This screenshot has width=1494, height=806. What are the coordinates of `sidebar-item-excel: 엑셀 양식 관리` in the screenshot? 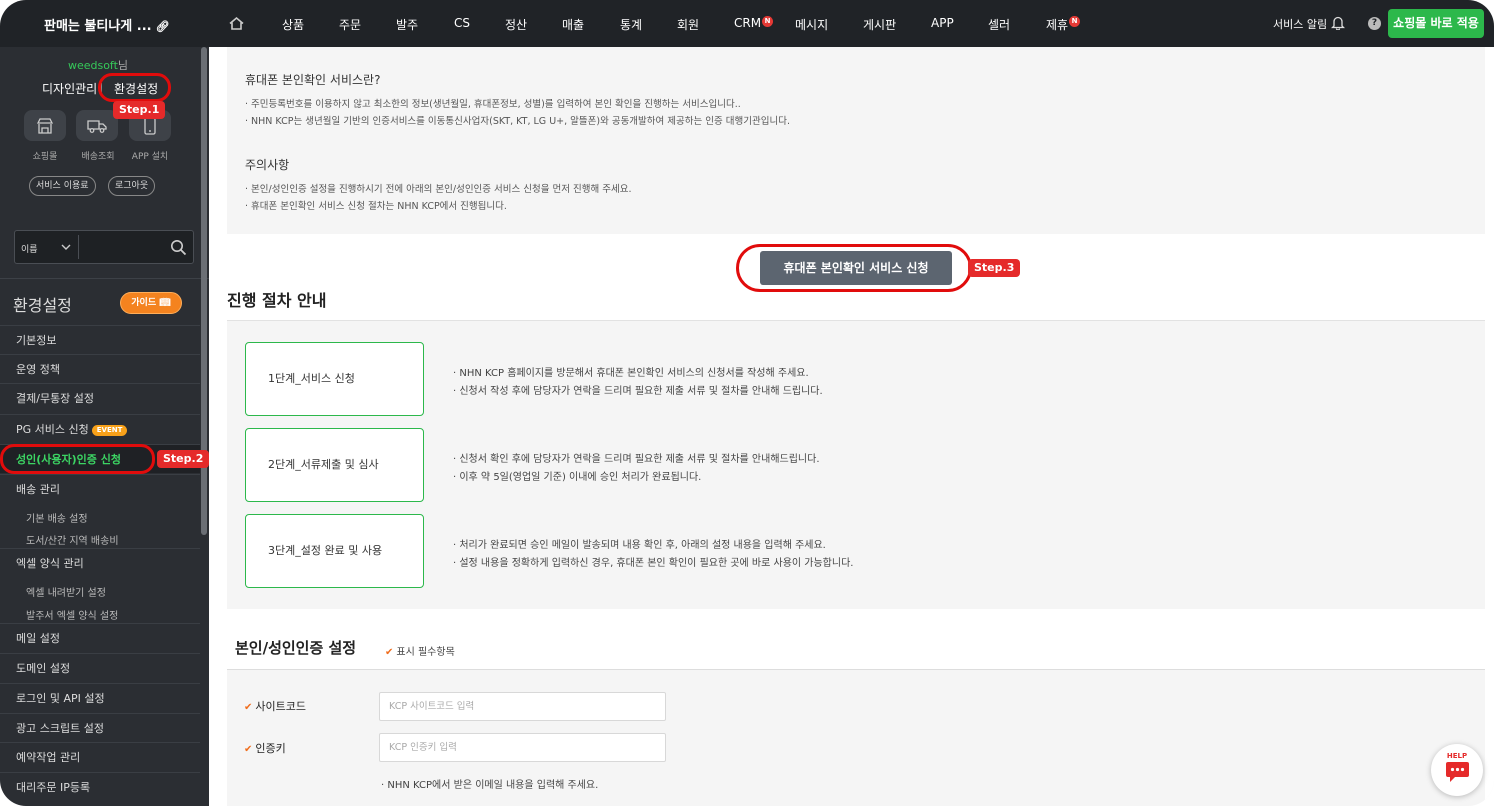 It's located at (100, 562).